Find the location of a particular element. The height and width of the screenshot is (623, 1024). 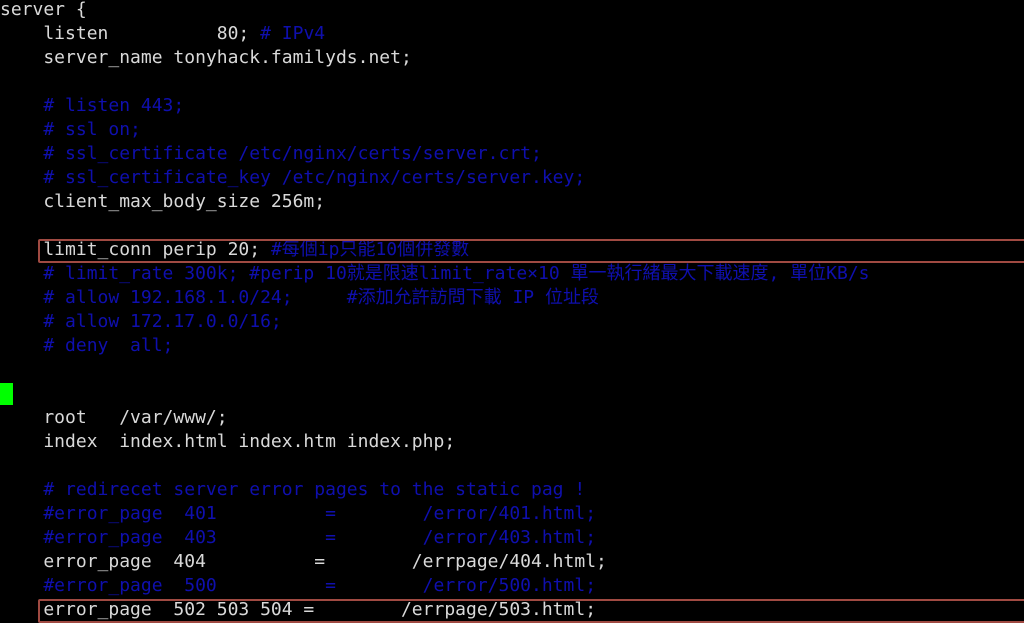

code-line: # ssl on; is located at coordinates (512, 130).